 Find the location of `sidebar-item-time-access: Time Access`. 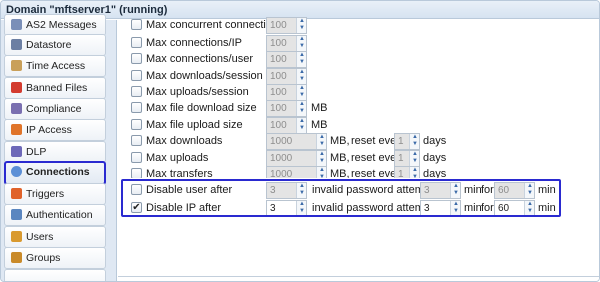

sidebar-item-time-access: Time Access is located at coordinates (55, 66).